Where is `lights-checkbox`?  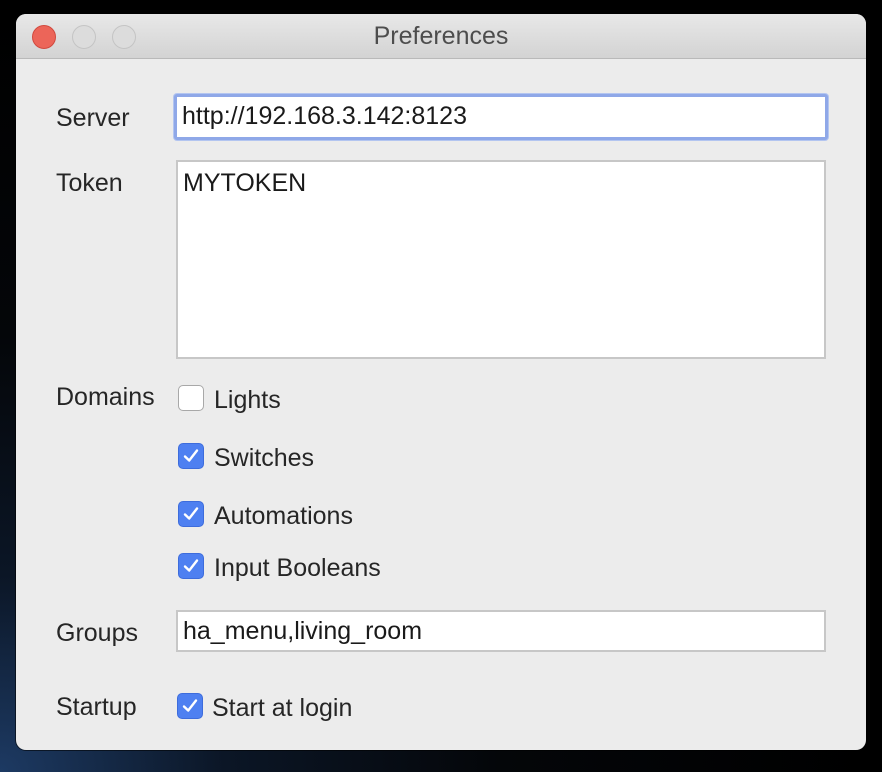 lights-checkbox is located at coordinates (191, 398).